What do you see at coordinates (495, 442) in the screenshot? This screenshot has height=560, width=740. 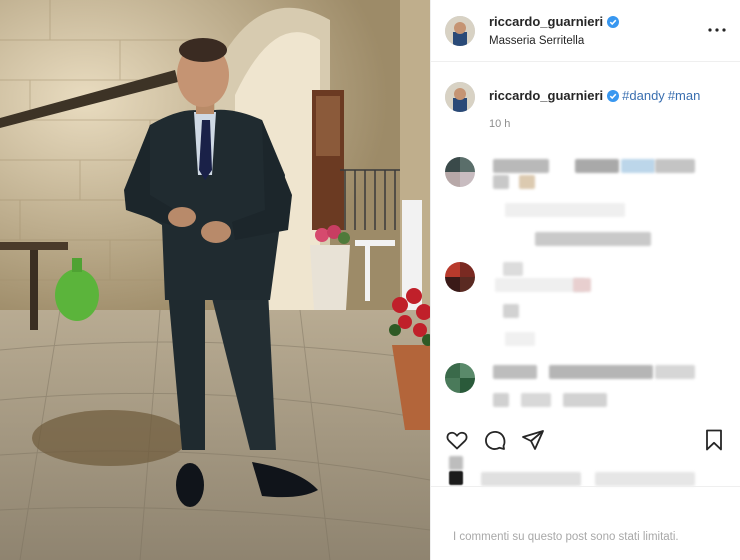 I see `comment-bubble-icon` at bounding box center [495, 442].